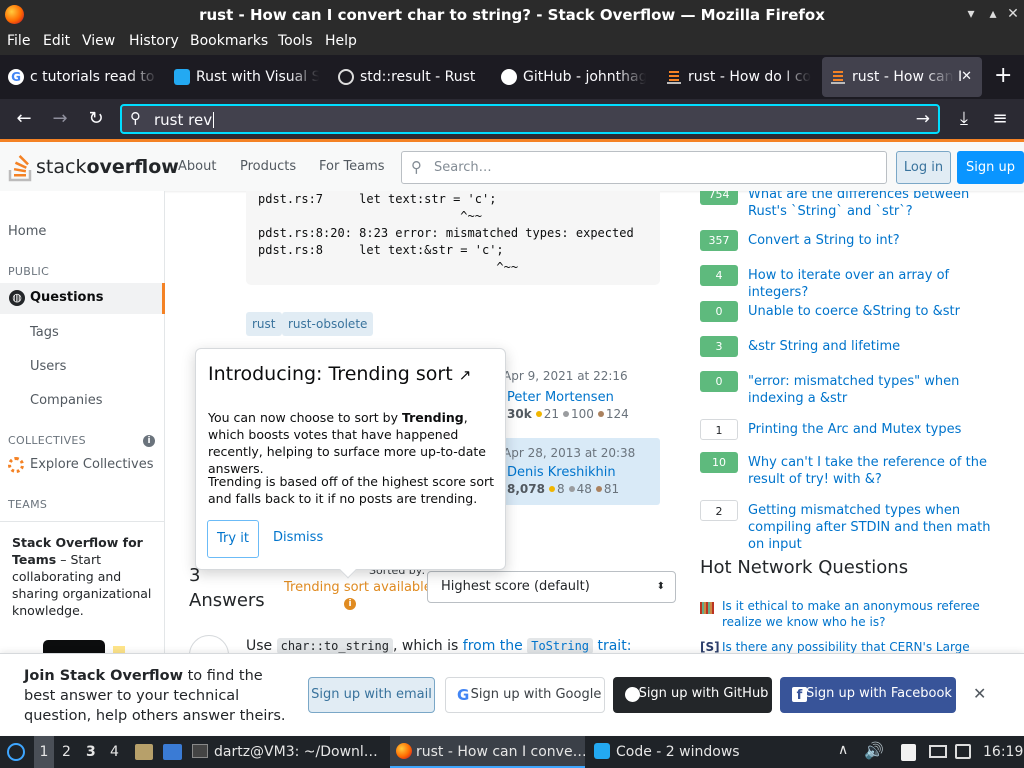  What do you see at coordinates (560, 645) in the screenshot?
I see `inline-code: ToString` at bounding box center [560, 645].